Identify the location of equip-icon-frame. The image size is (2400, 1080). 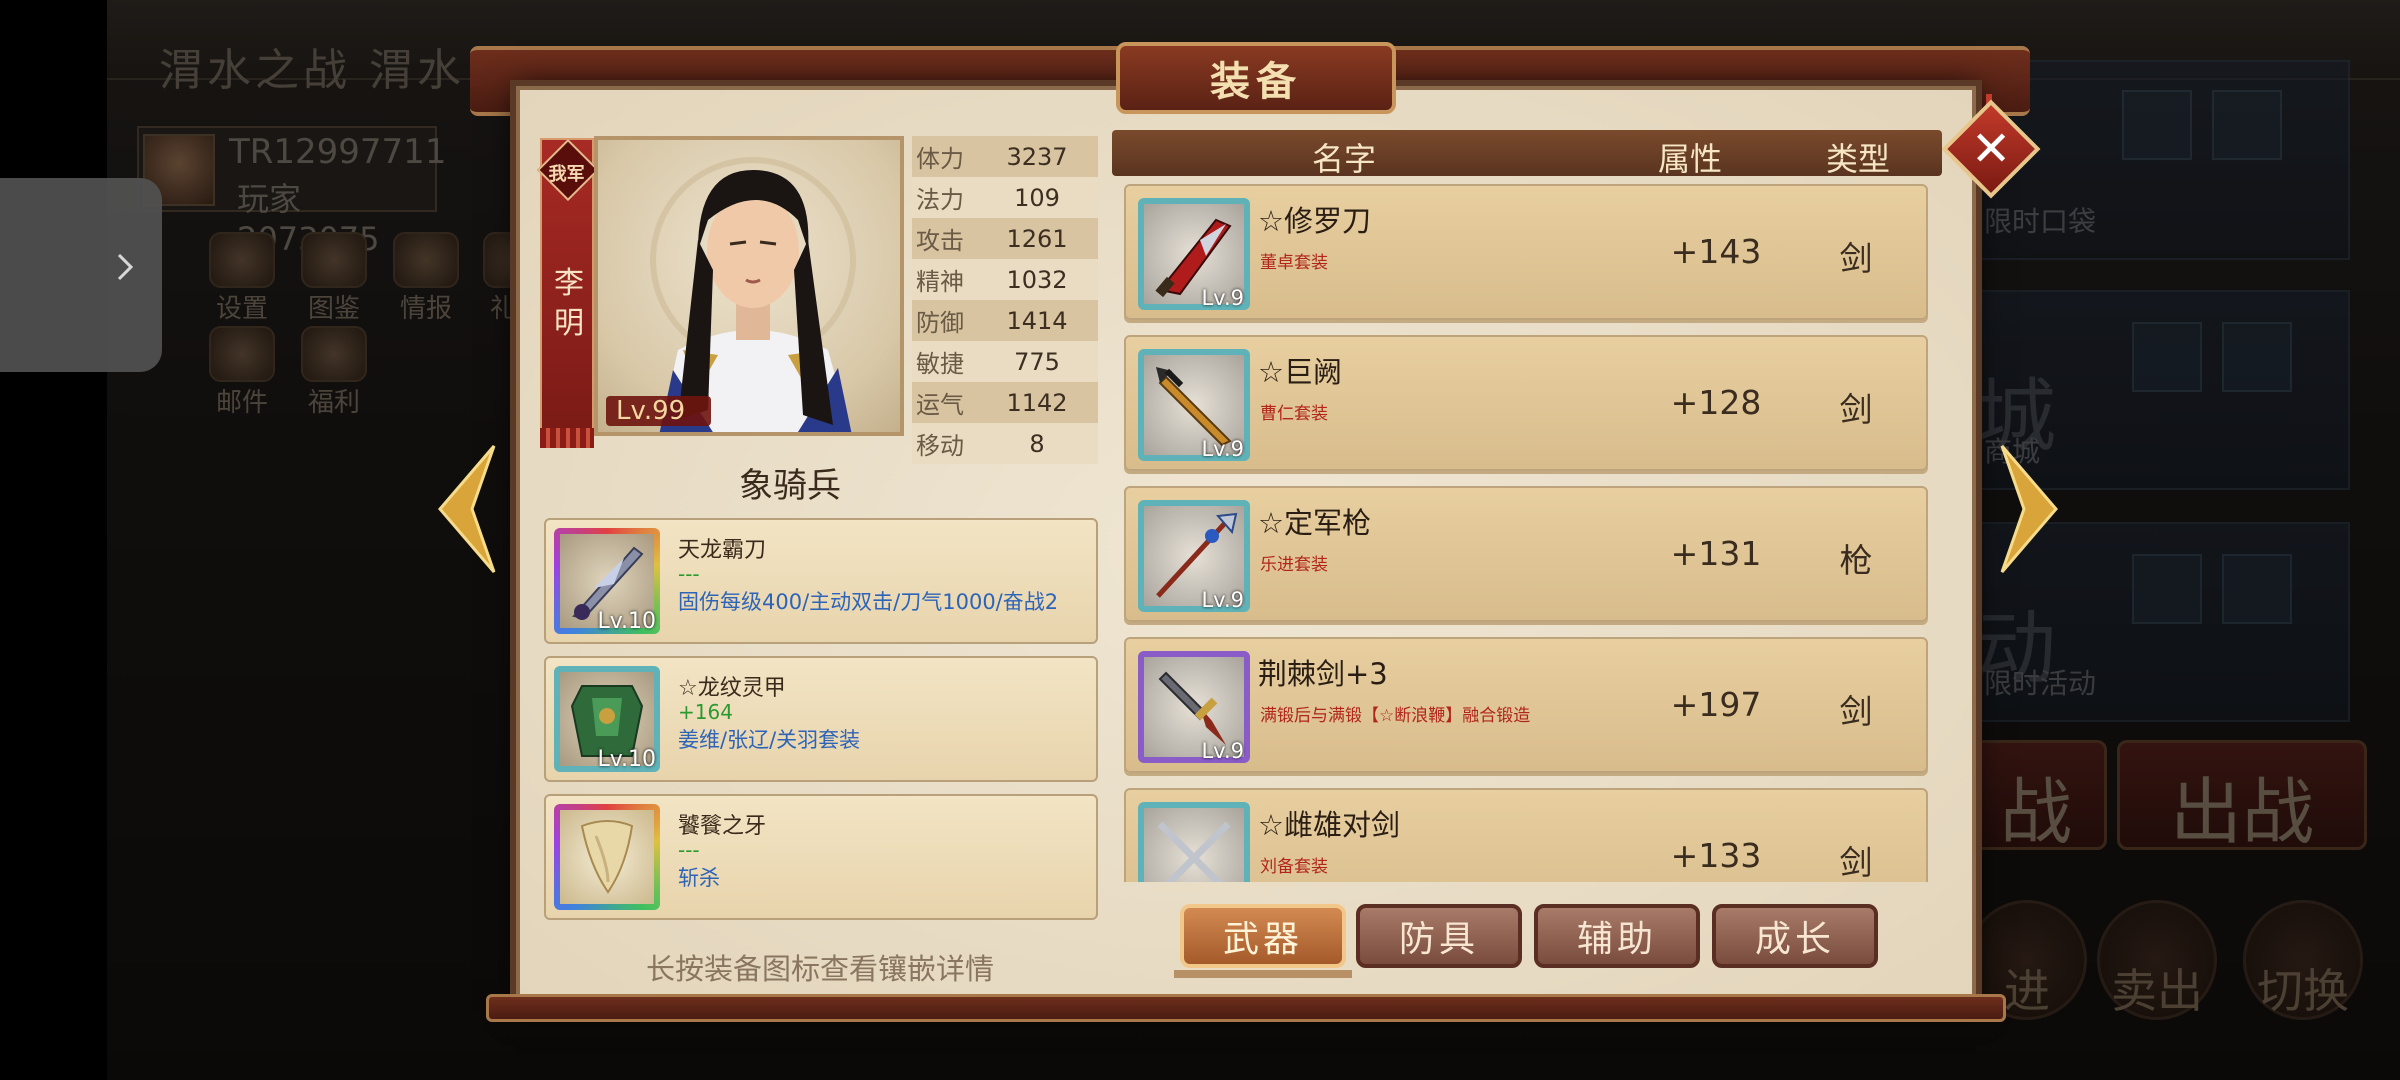
(607, 857).